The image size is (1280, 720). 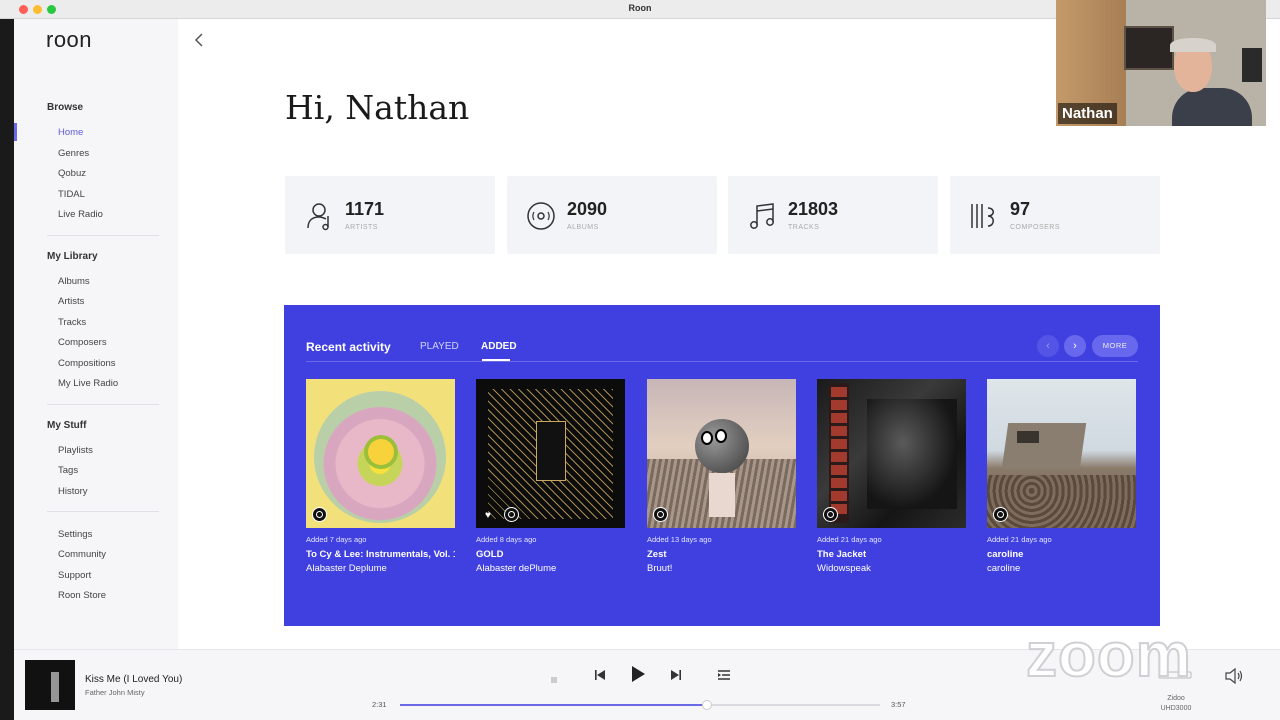 I want to click on window-edge, so click(x=7, y=369).